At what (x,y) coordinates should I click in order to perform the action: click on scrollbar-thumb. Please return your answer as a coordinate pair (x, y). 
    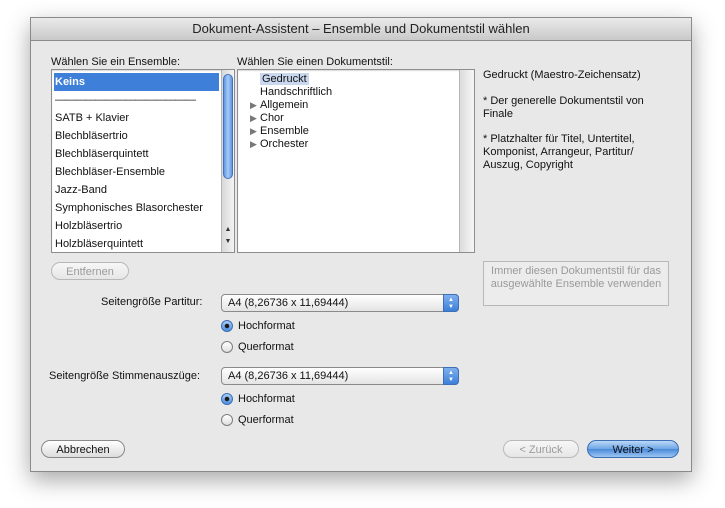
    Looking at the image, I should click on (228, 126).